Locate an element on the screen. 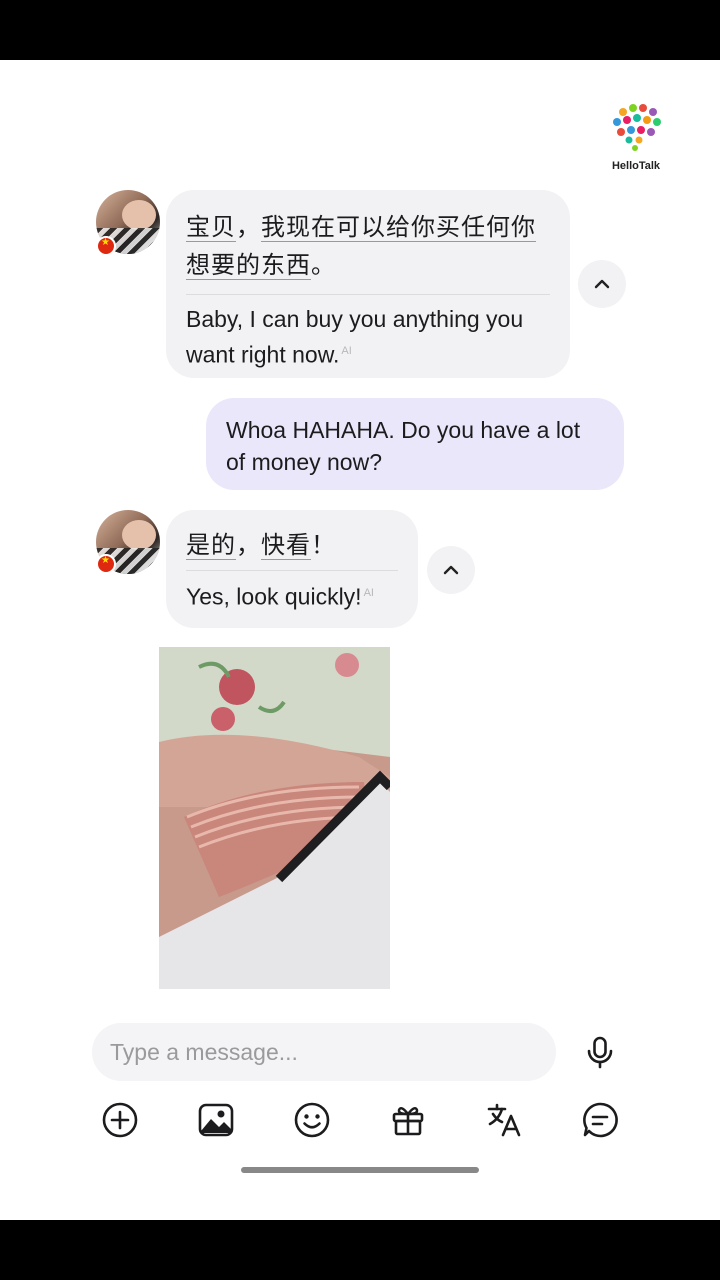 This screenshot has height=1280, width=720. word-segment: 我 is located at coordinates (273, 227).